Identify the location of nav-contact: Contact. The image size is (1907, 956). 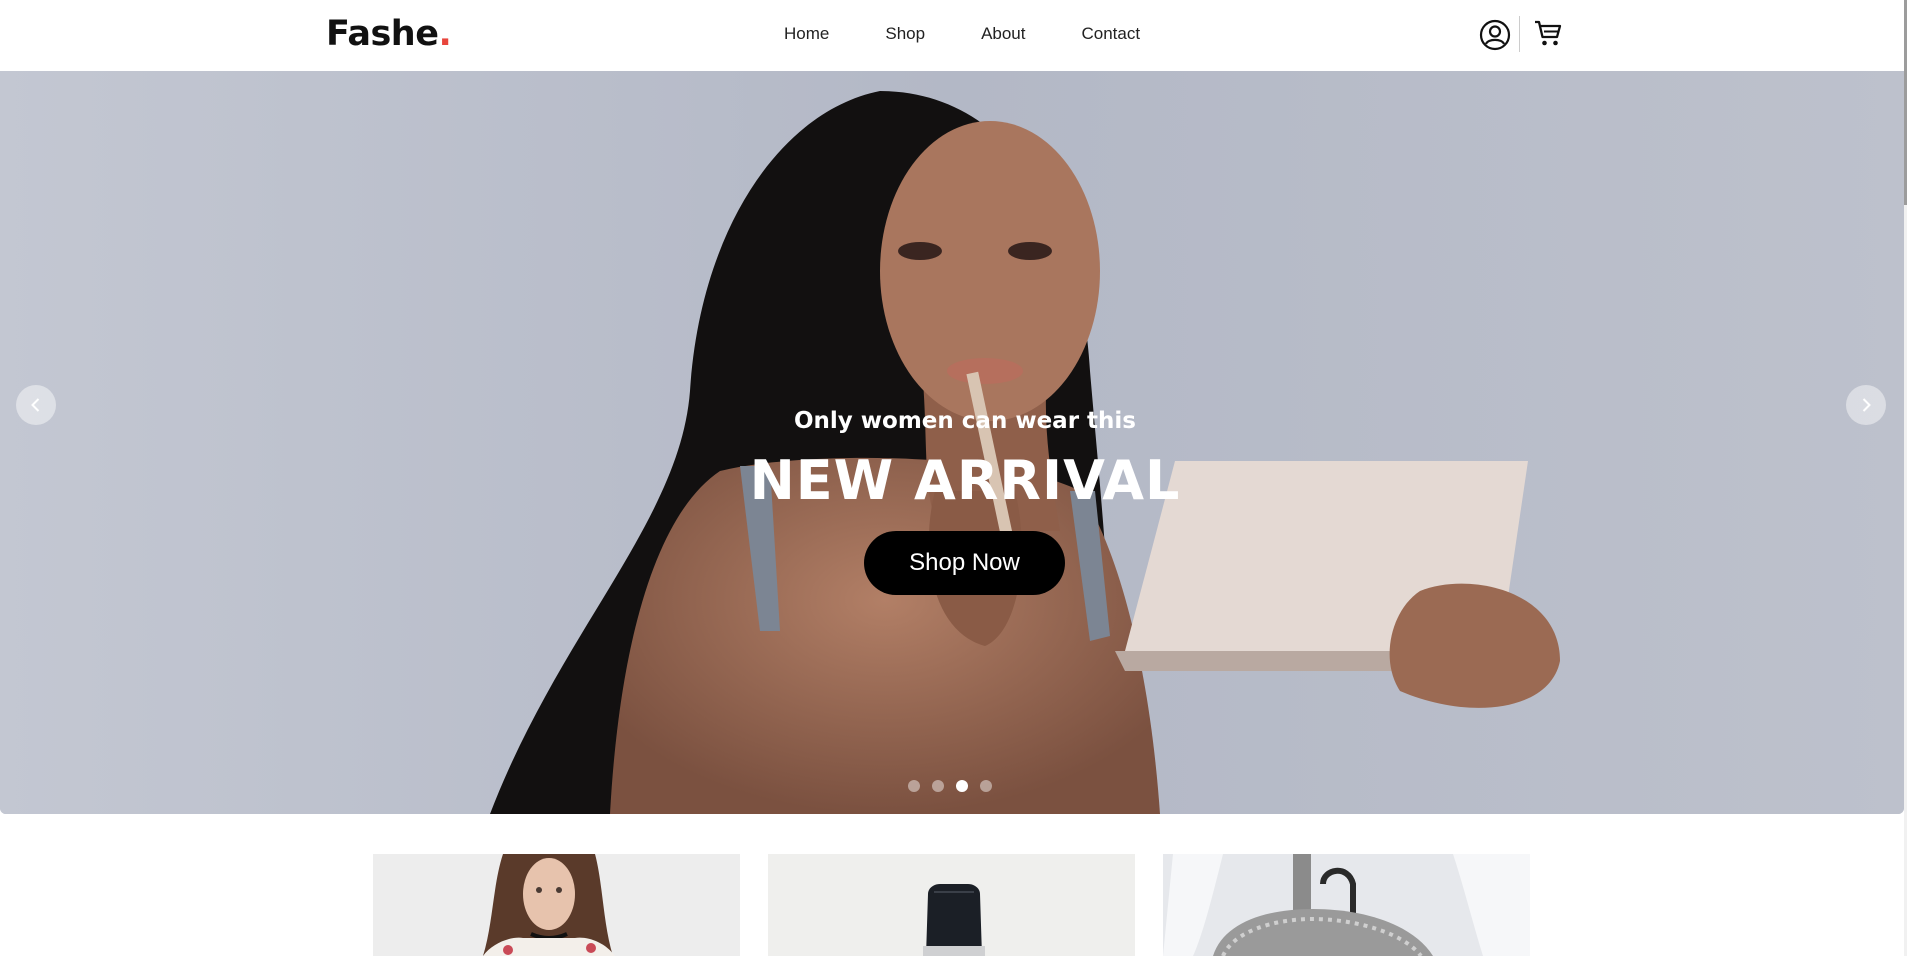
(1111, 34).